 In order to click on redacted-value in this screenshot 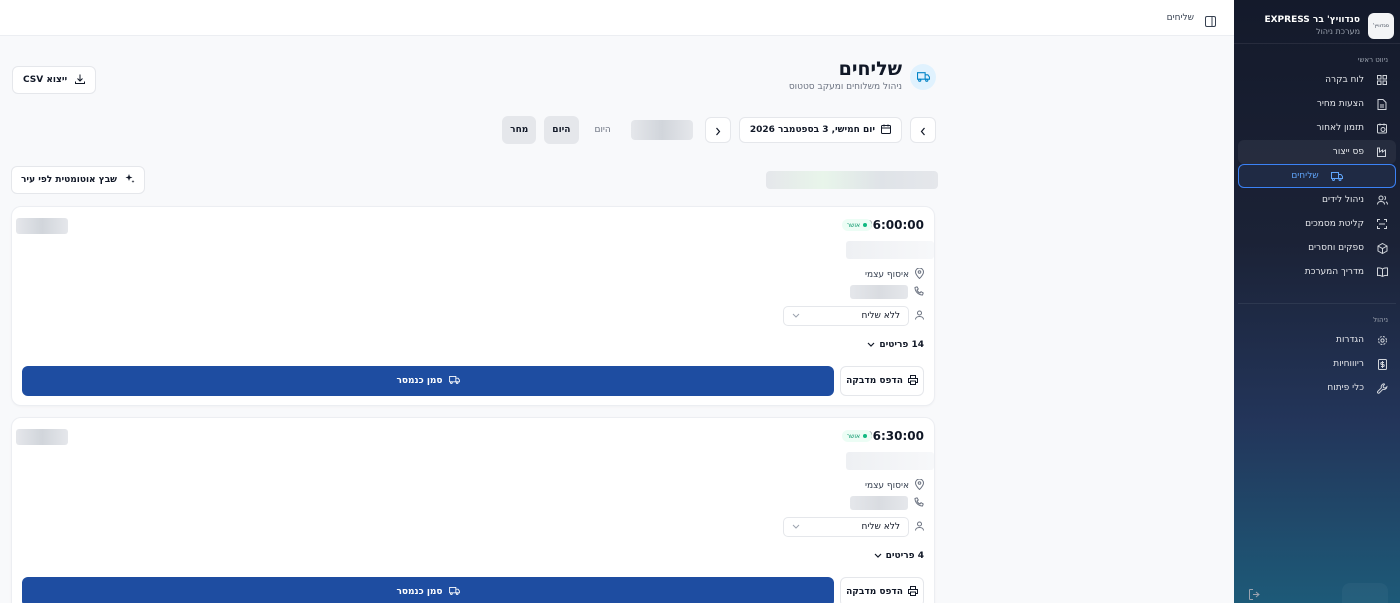, I will do `click(661, 130)`.